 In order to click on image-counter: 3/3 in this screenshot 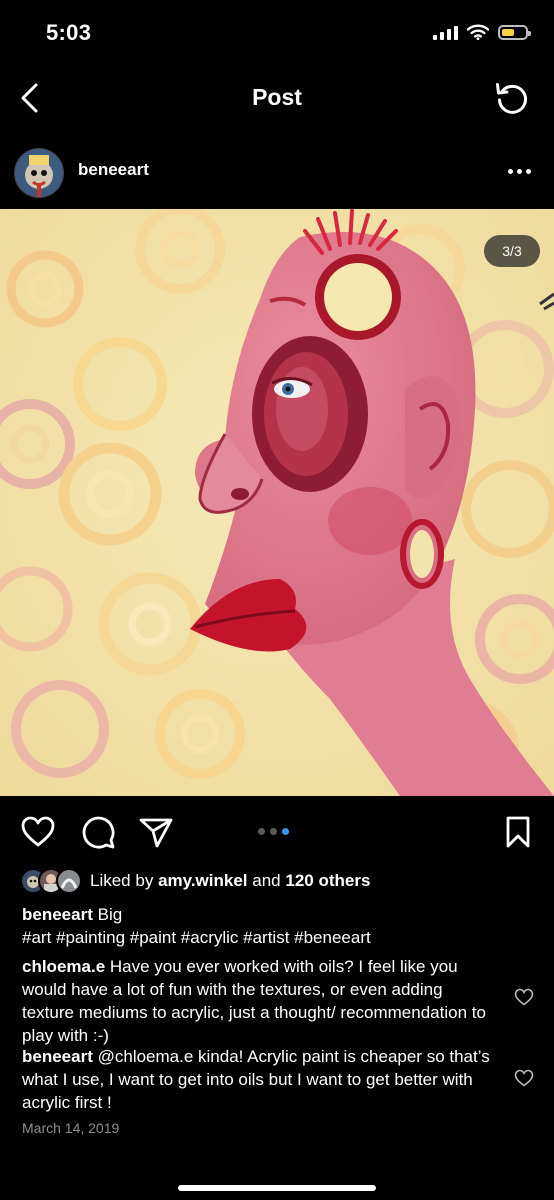, I will do `click(512, 251)`.